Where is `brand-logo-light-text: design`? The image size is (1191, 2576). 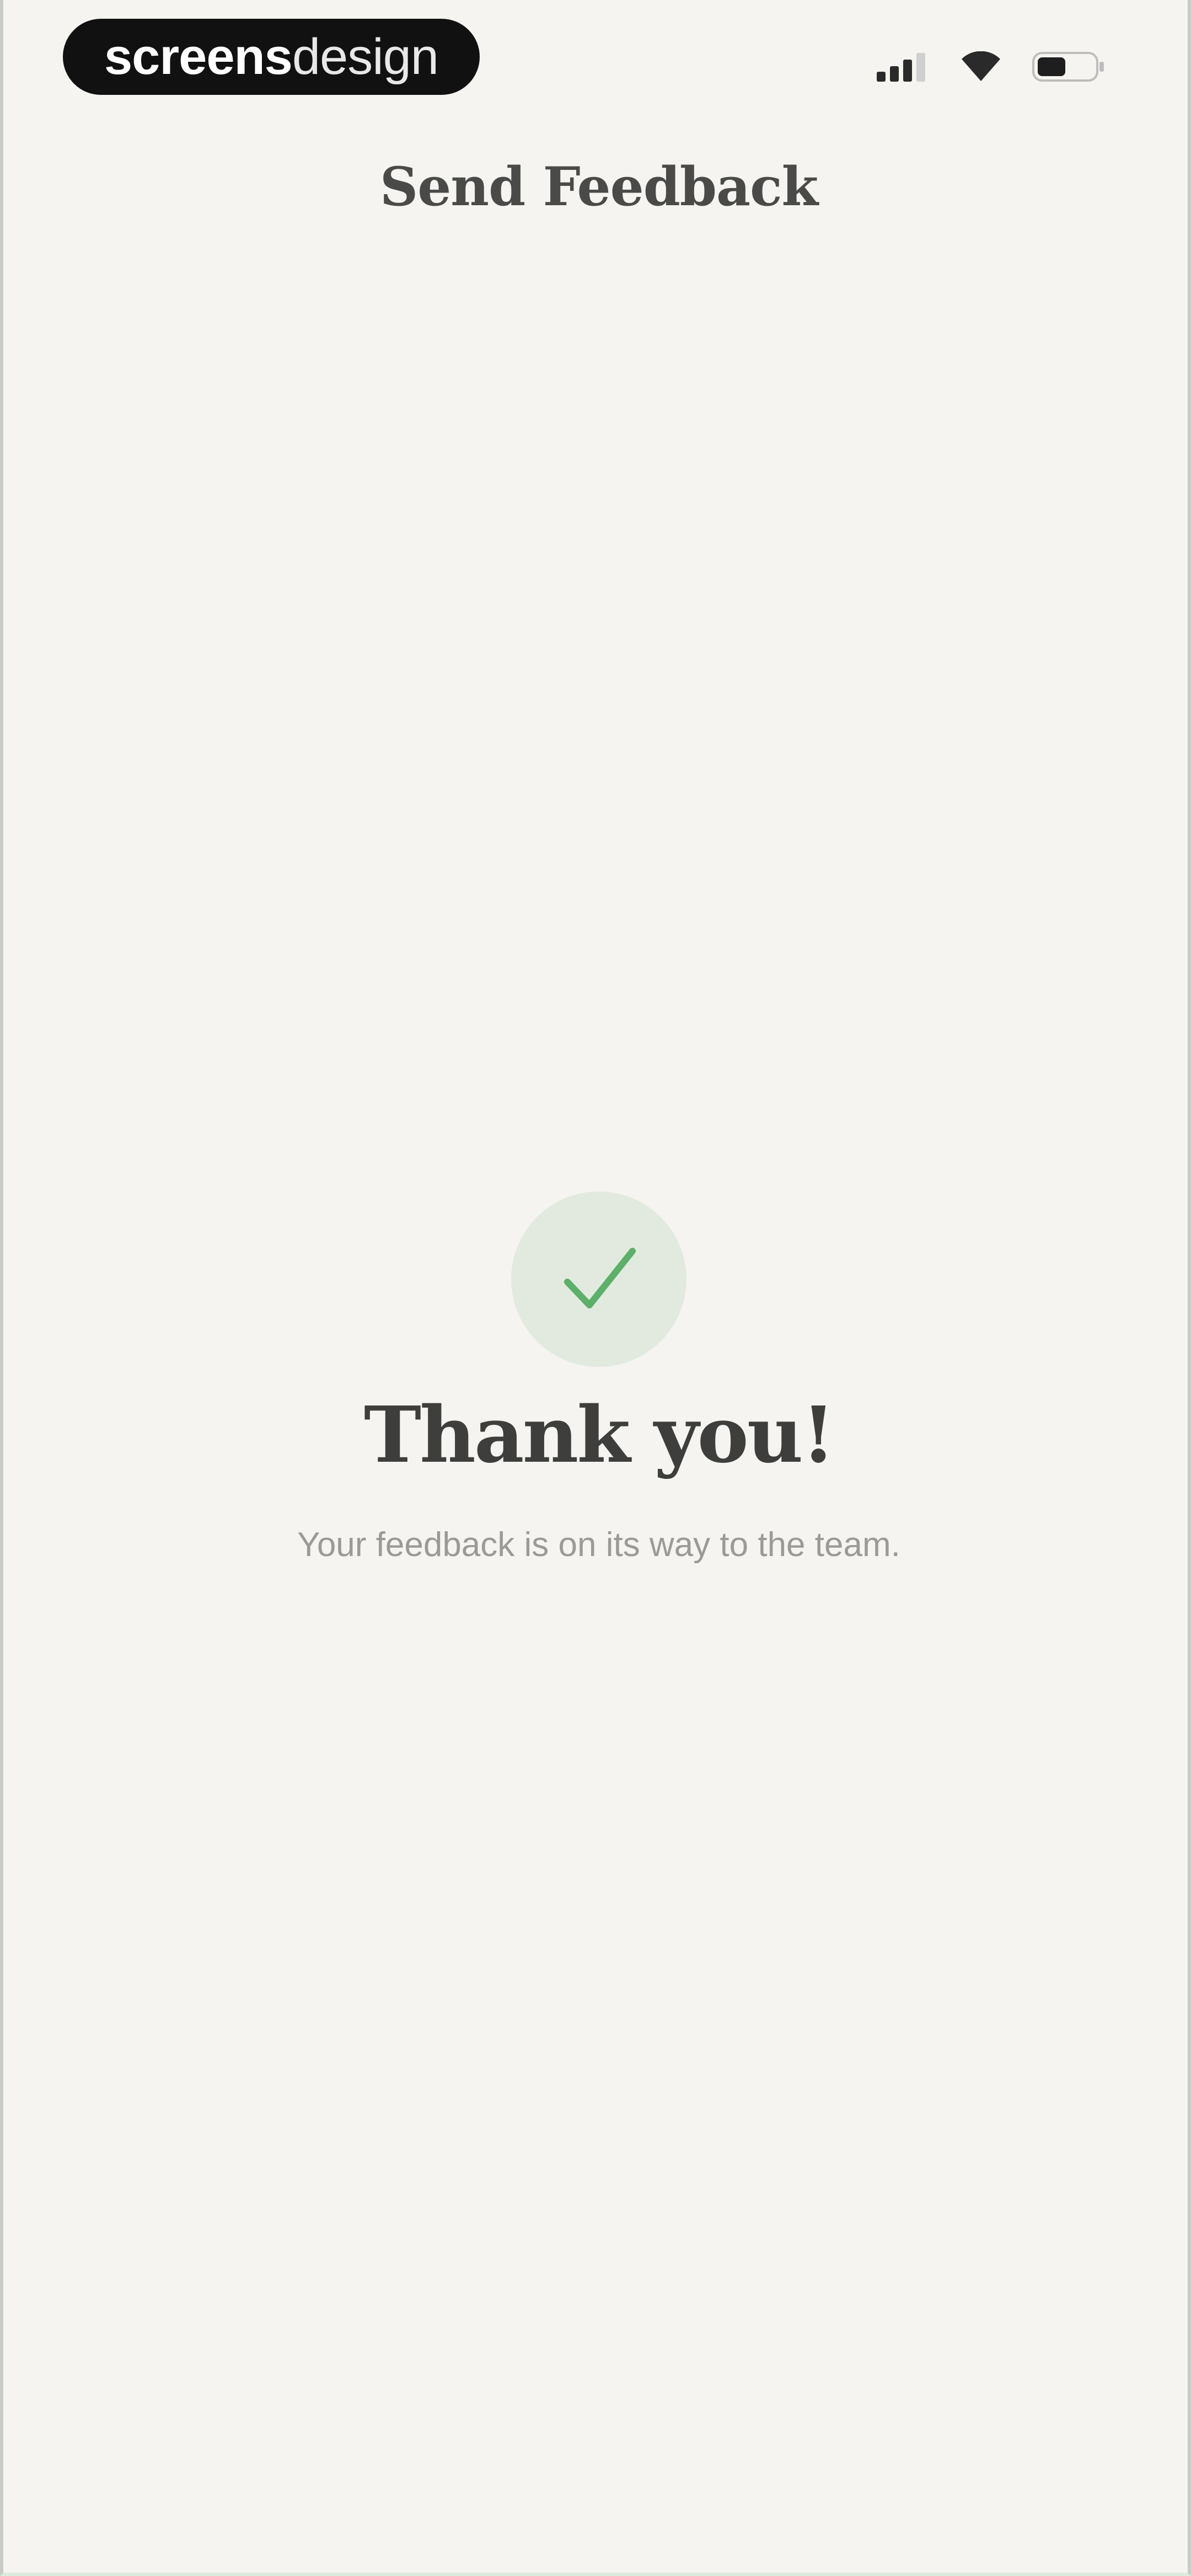 brand-logo-light-text: design is located at coordinates (365, 56).